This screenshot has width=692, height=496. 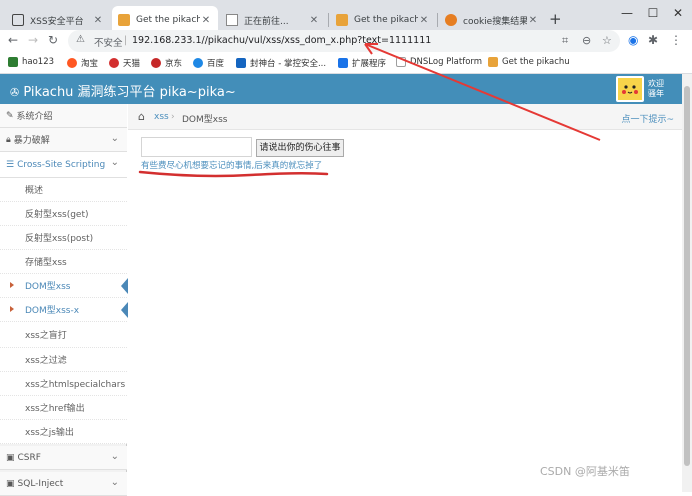 What do you see at coordinates (38, 62) in the screenshot?
I see `bookmark-label: hao123` at bounding box center [38, 62].